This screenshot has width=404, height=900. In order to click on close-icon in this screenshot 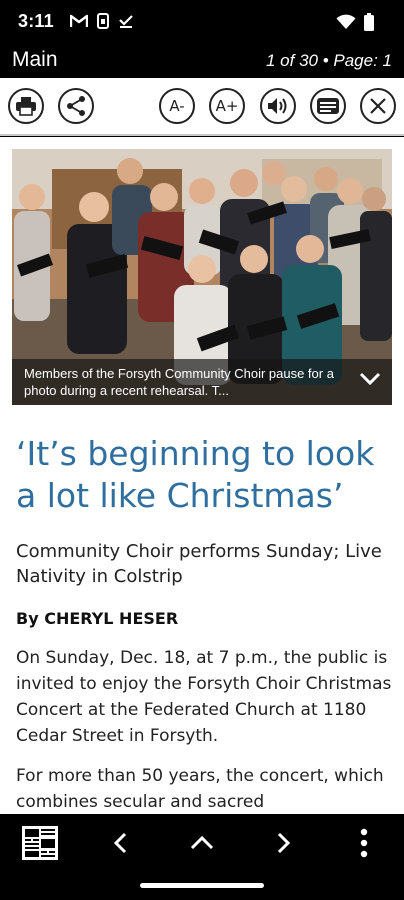, I will do `click(378, 106)`.